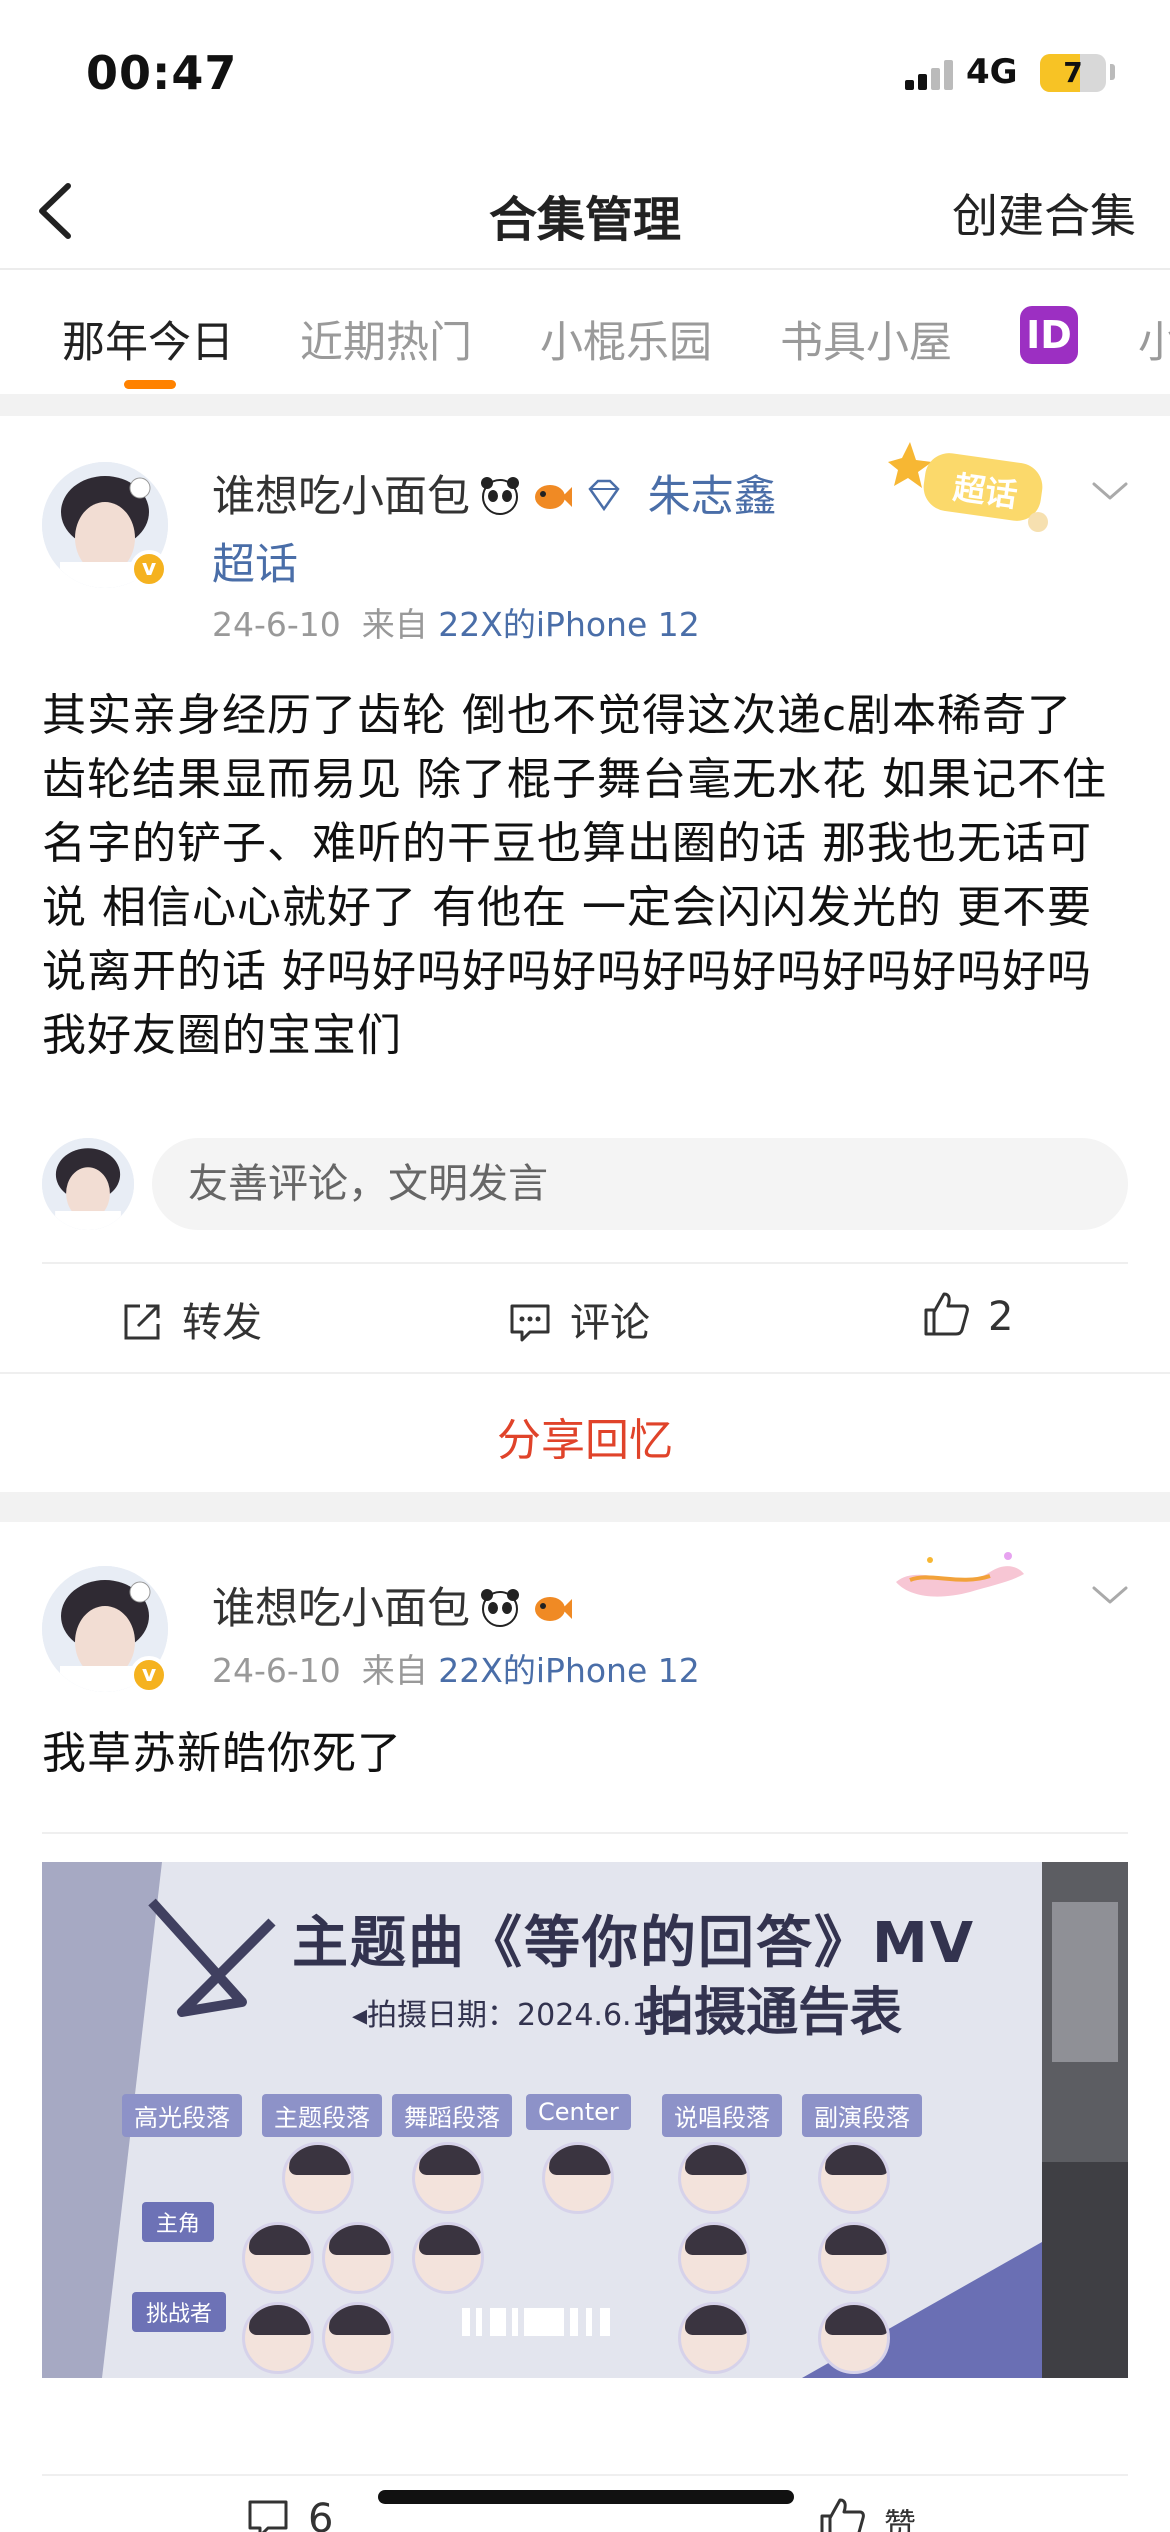 The width and height of the screenshot is (1170, 2532). What do you see at coordinates (150, 384) in the screenshot?
I see `active-tab-indicator` at bounding box center [150, 384].